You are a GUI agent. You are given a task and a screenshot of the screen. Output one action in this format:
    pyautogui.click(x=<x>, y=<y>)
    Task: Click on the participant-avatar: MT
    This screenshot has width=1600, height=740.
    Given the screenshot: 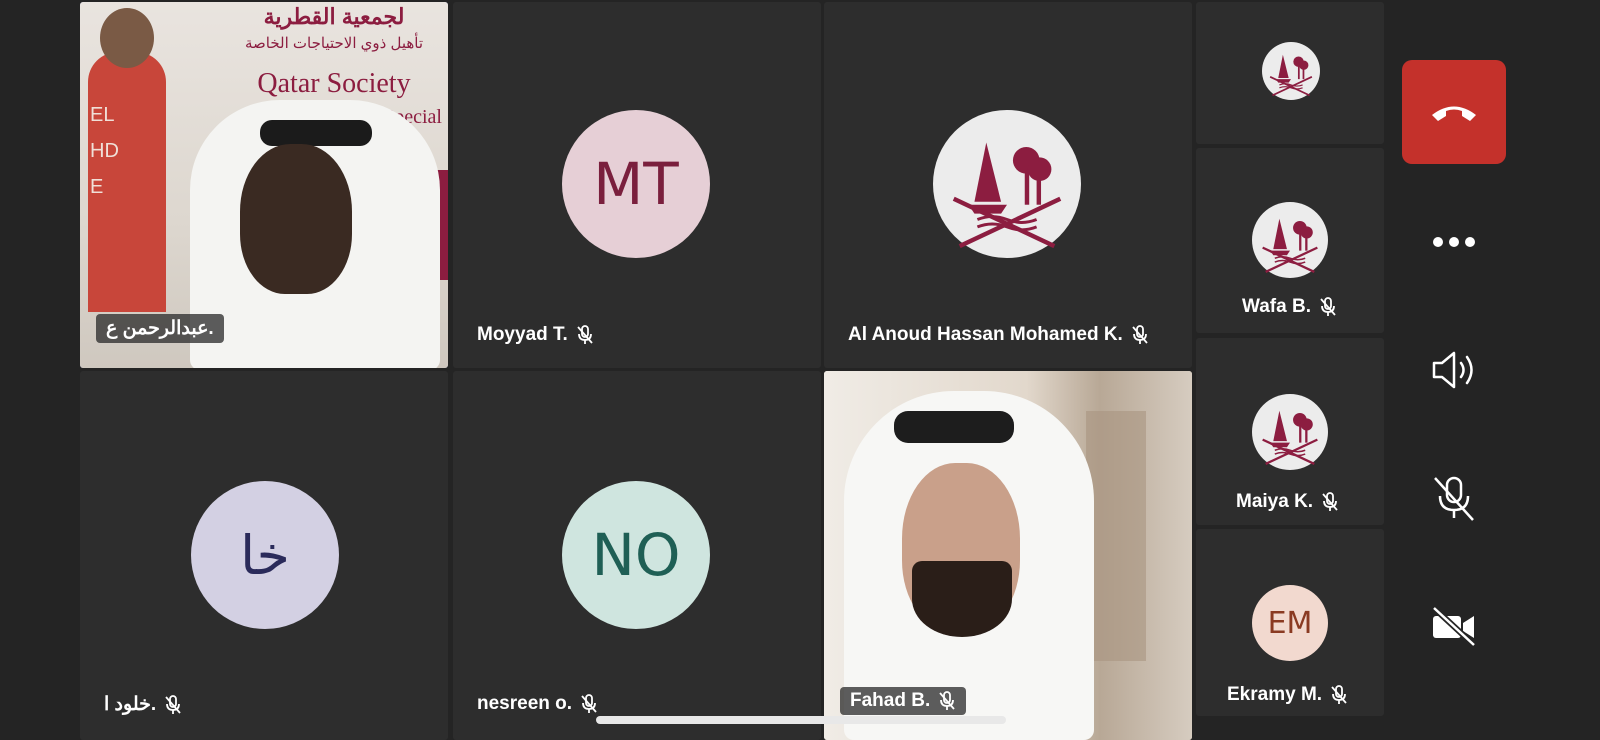 What is the action you would take?
    pyautogui.click(x=636, y=184)
    